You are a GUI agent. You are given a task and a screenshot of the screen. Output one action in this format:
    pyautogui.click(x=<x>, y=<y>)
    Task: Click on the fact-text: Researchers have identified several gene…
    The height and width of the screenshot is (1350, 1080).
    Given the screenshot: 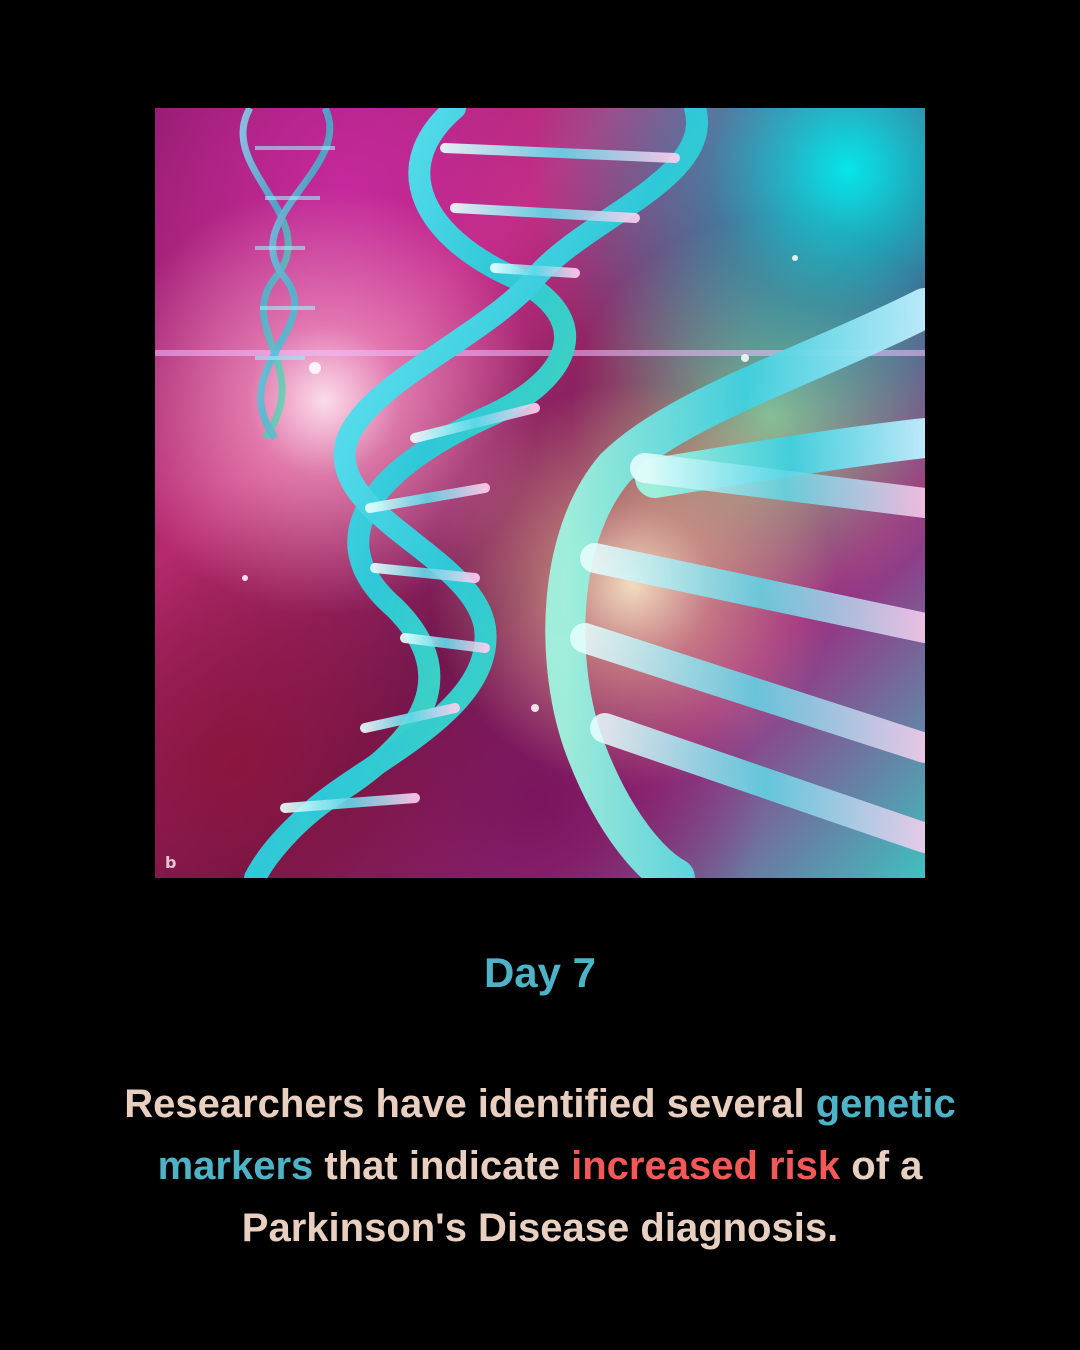 What is the action you would take?
    pyautogui.click(x=540, y=1166)
    